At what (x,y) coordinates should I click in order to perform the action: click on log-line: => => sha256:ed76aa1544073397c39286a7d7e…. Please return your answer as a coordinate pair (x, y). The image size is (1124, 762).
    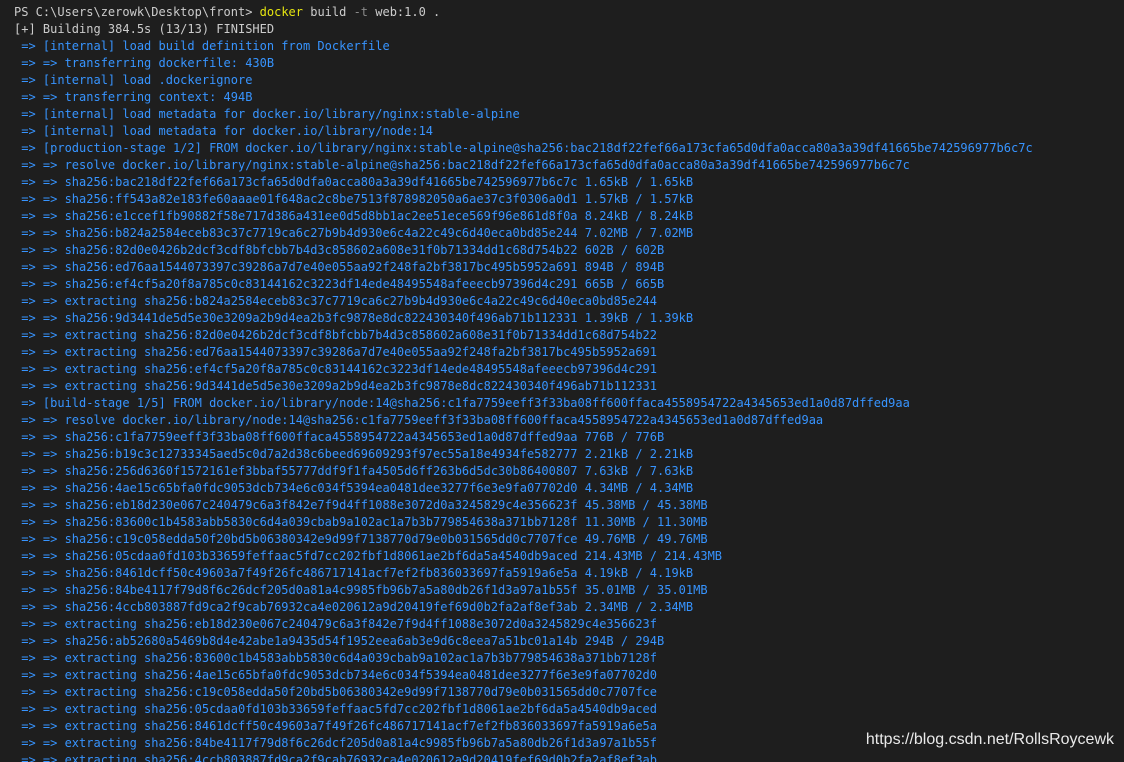
    Looking at the image, I should click on (339, 267).